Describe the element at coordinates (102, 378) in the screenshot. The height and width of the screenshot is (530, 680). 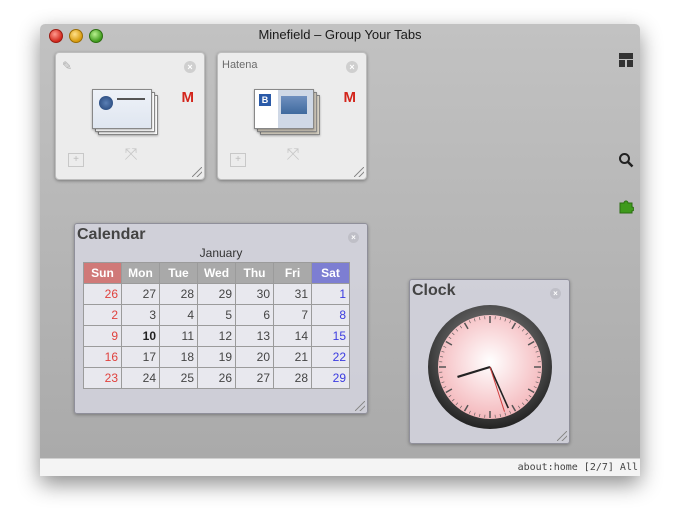
I see `calendar-day: 23` at that location.